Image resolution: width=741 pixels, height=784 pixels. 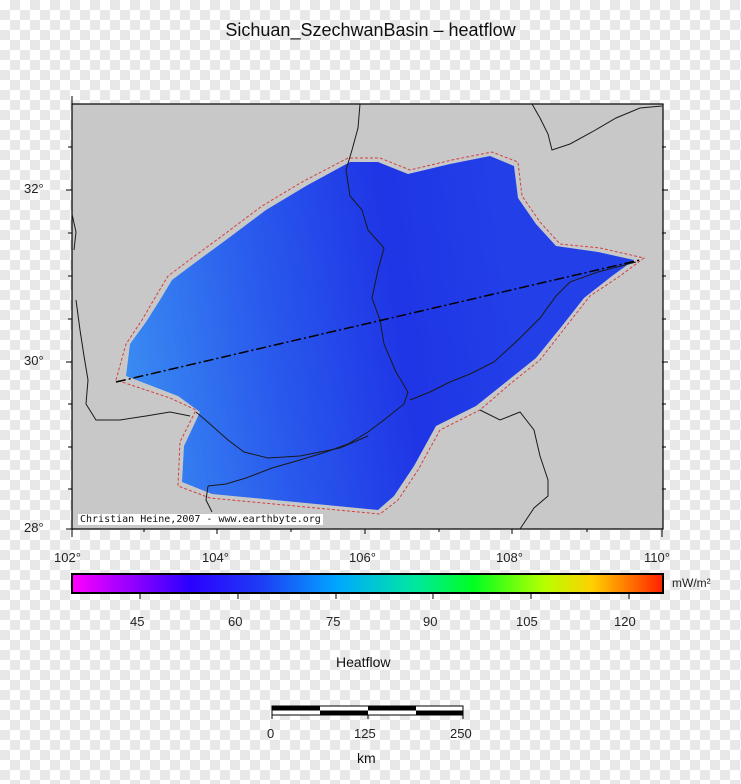 What do you see at coordinates (363, 662) in the screenshot?
I see `colorbar-label: Heatflow` at bounding box center [363, 662].